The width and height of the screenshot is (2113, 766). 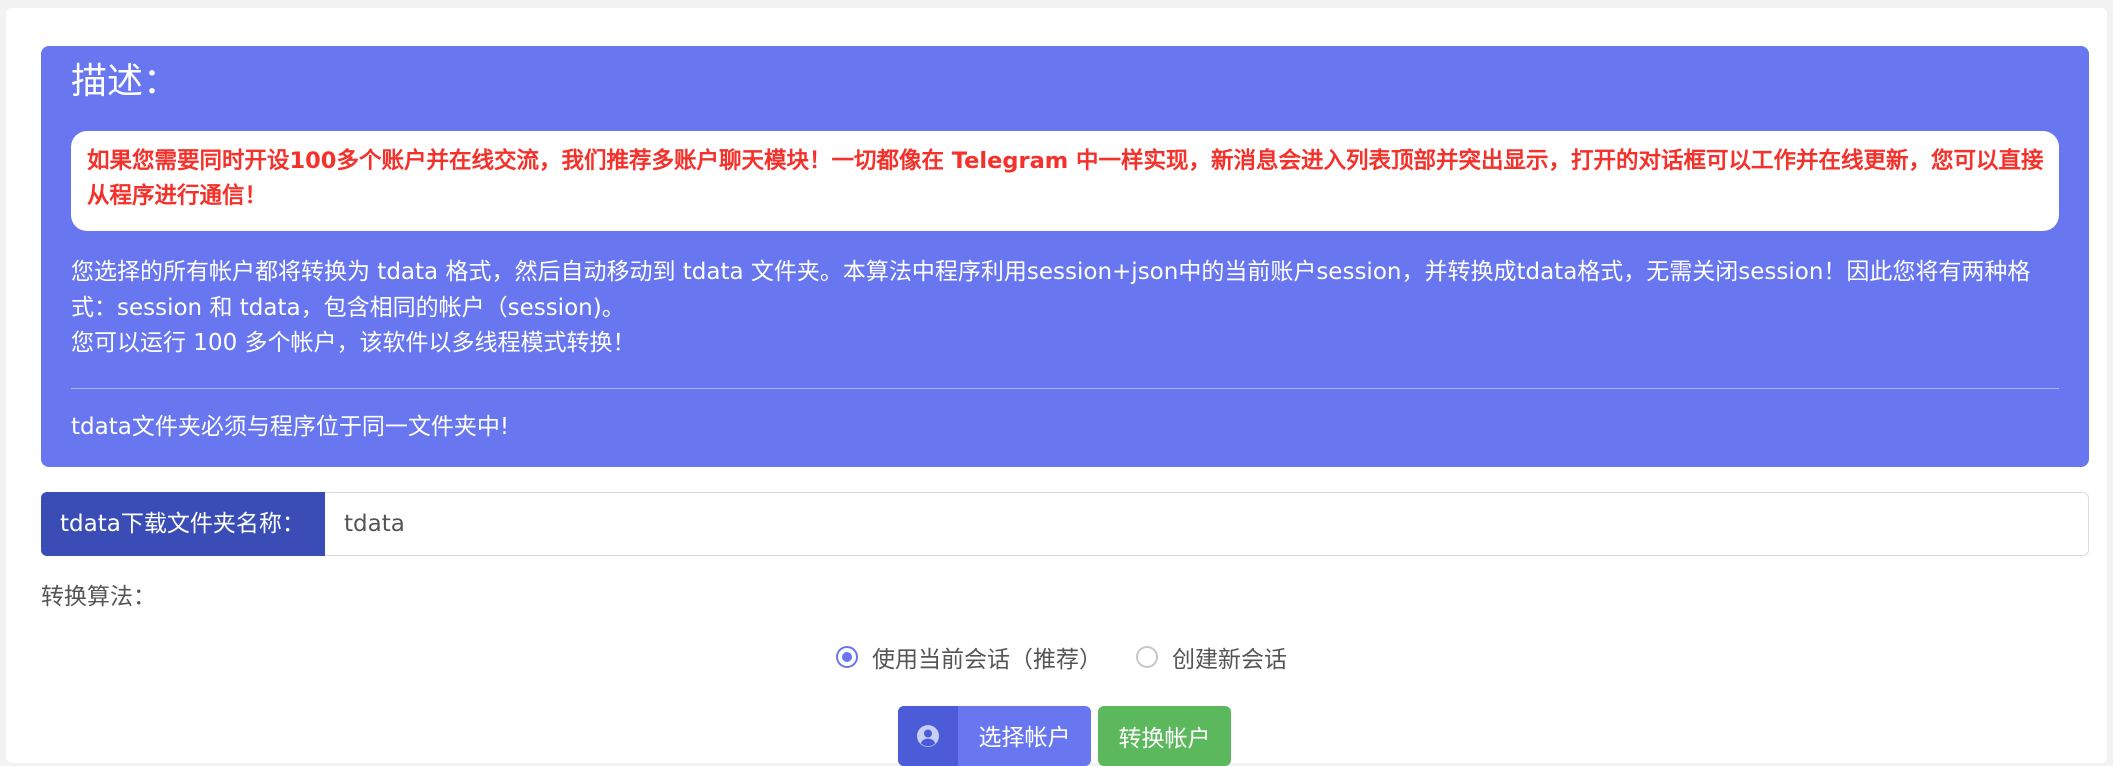 What do you see at coordinates (1207, 524) in the screenshot?
I see `folder-name-input` at bounding box center [1207, 524].